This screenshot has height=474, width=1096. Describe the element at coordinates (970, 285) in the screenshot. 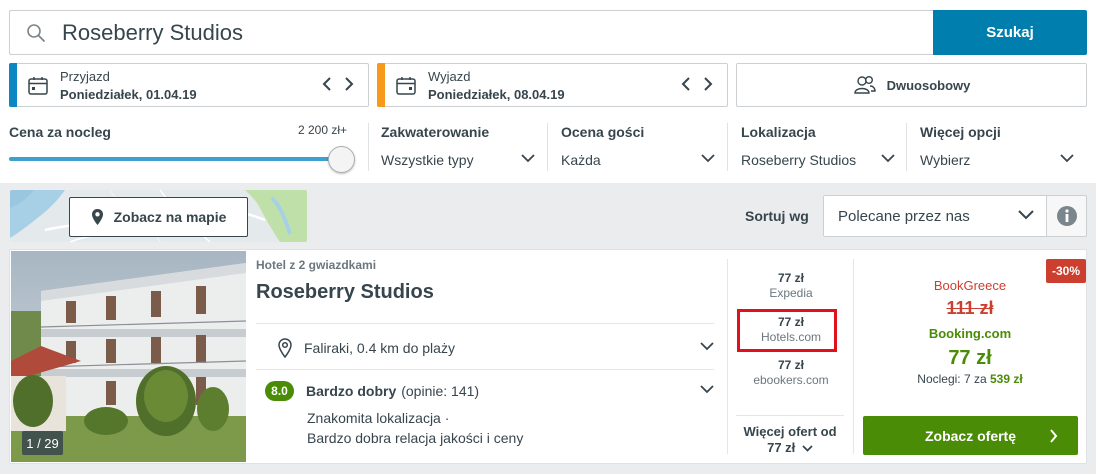

I see `compare-site: BookGreece` at that location.